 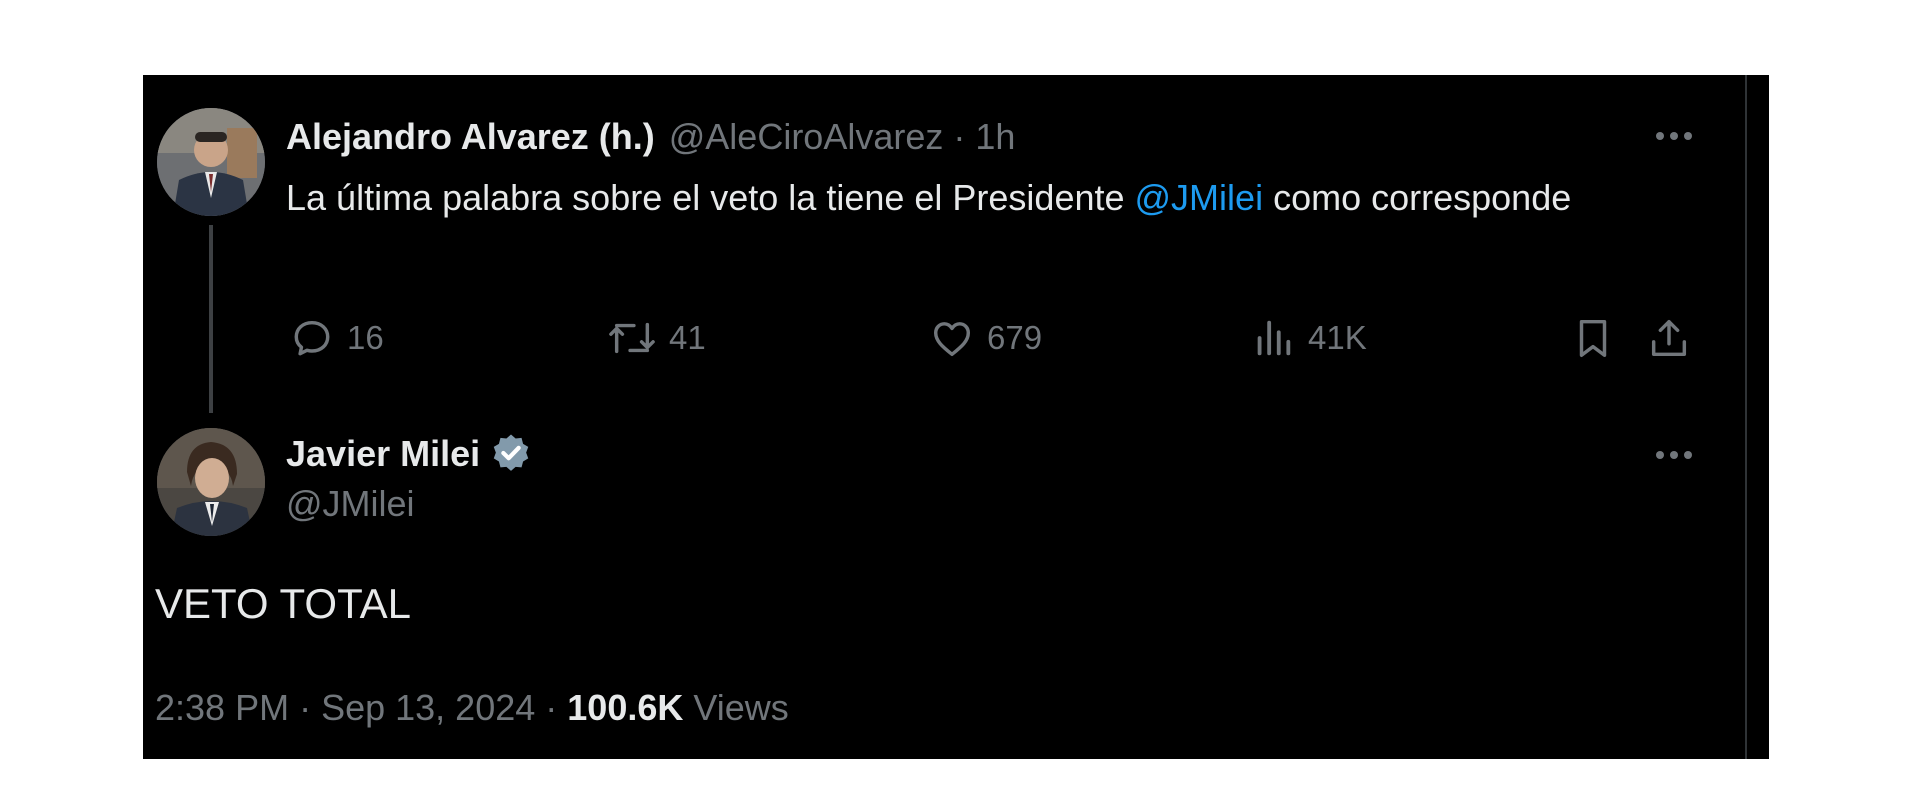 I want to click on column-divider, so click(x=1746, y=417).